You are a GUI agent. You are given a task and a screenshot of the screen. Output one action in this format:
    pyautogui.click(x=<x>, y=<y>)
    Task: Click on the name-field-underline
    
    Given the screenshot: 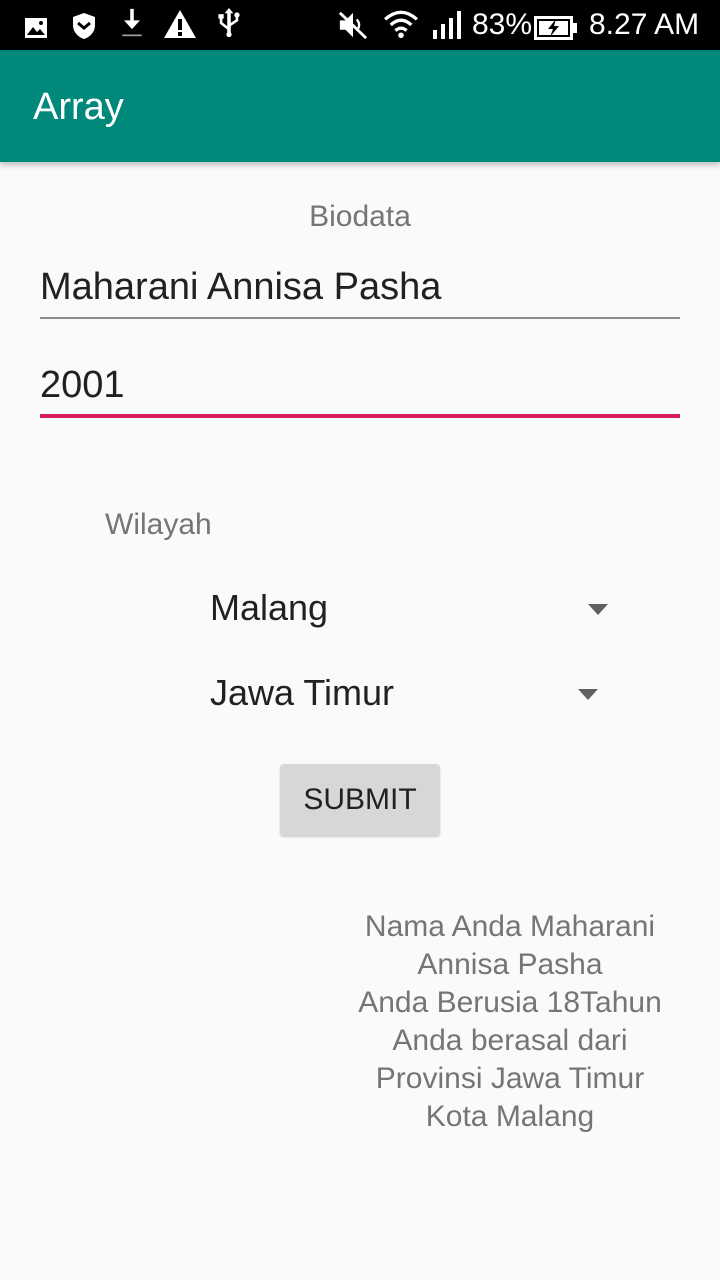 What is the action you would take?
    pyautogui.click(x=360, y=318)
    